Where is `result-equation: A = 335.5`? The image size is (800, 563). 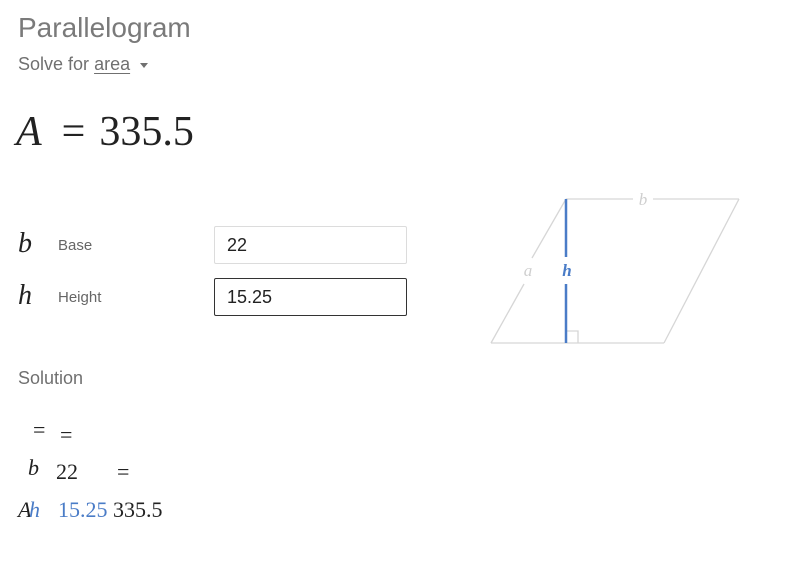 result-equation: A = 335.5 is located at coordinates (105, 132).